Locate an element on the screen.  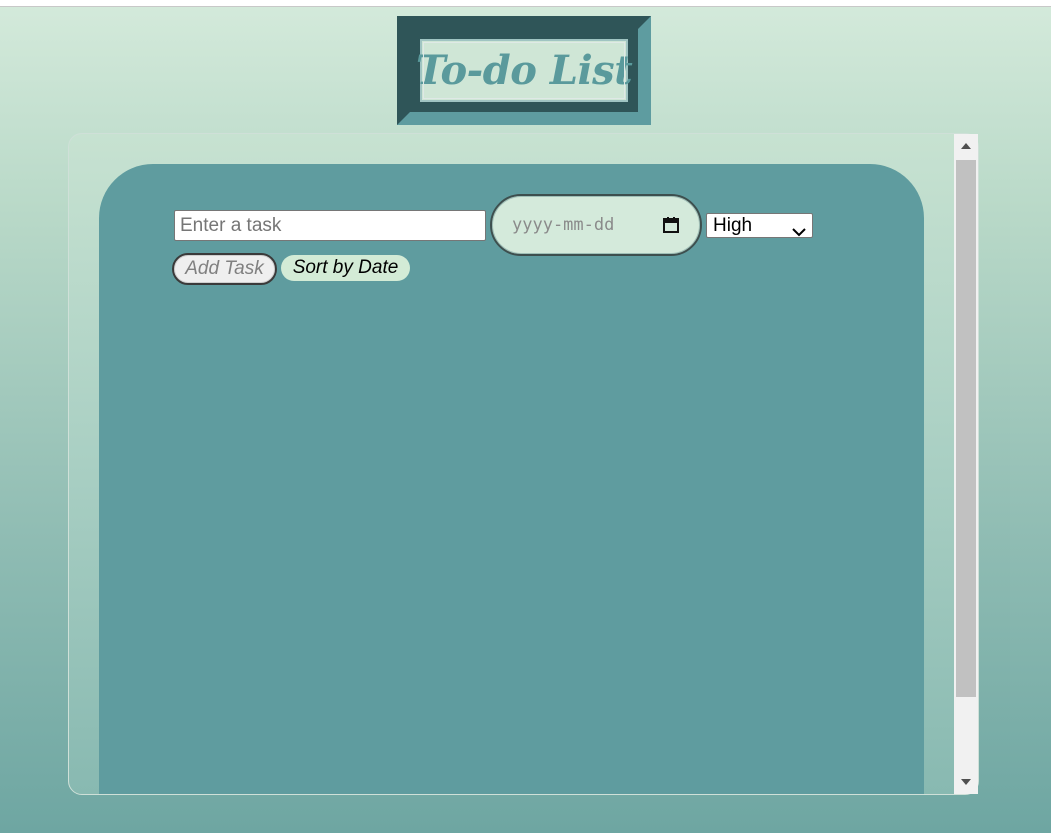
page-title: To-do List is located at coordinates (524, 70).